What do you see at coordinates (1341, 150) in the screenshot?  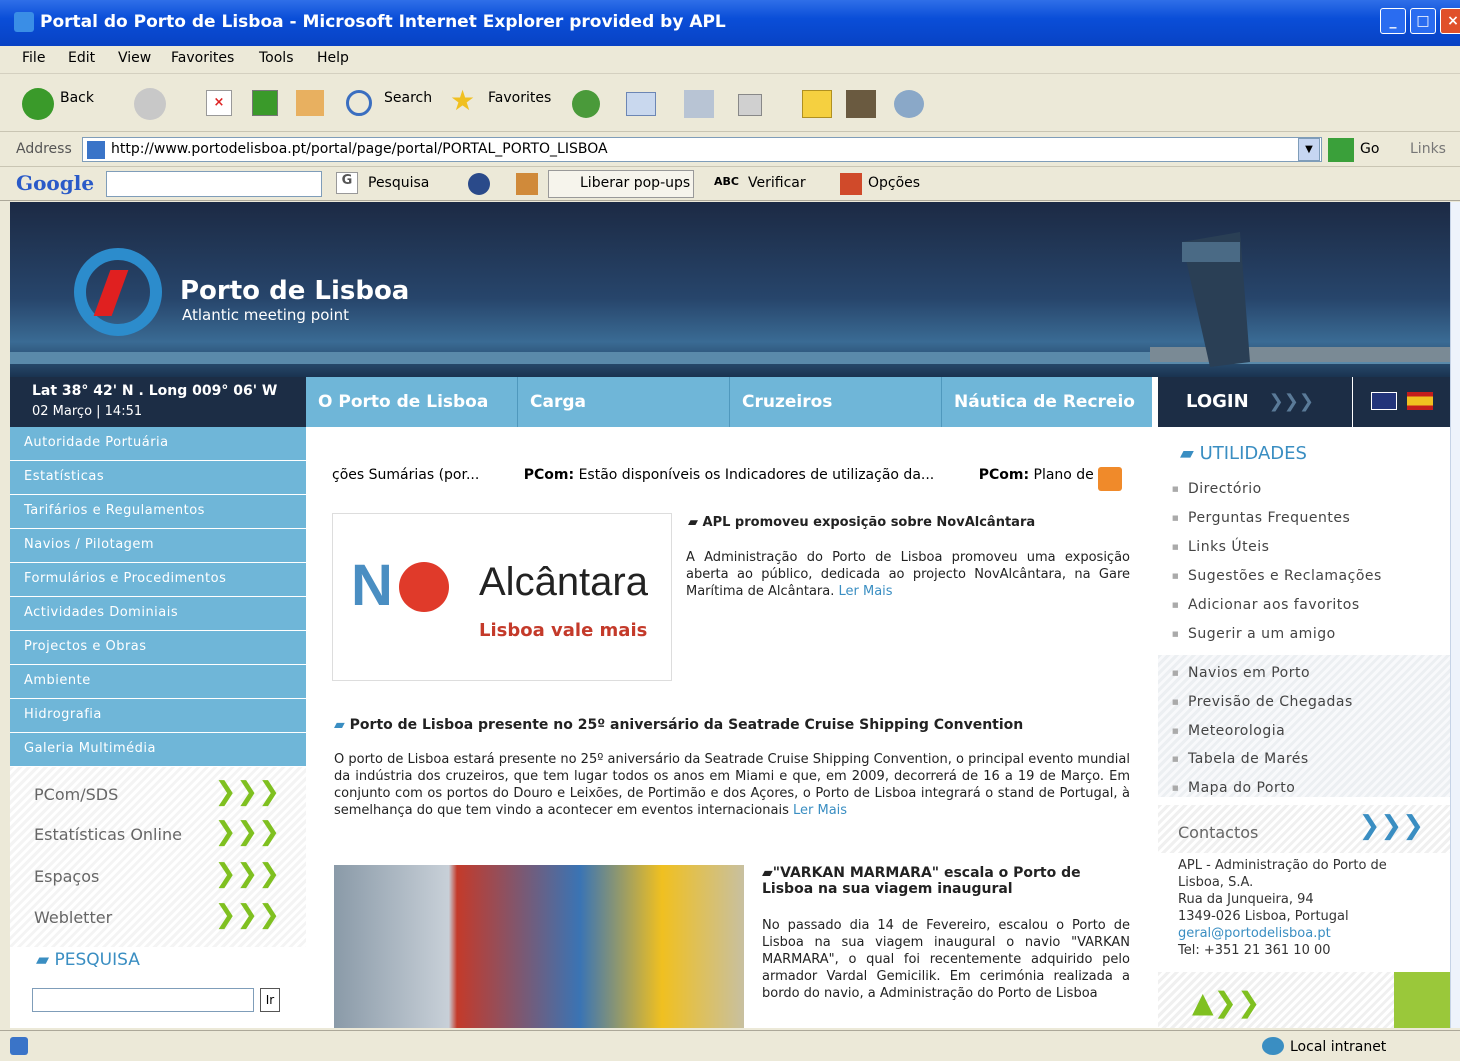 I see `go-icon` at bounding box center [1341, 150].